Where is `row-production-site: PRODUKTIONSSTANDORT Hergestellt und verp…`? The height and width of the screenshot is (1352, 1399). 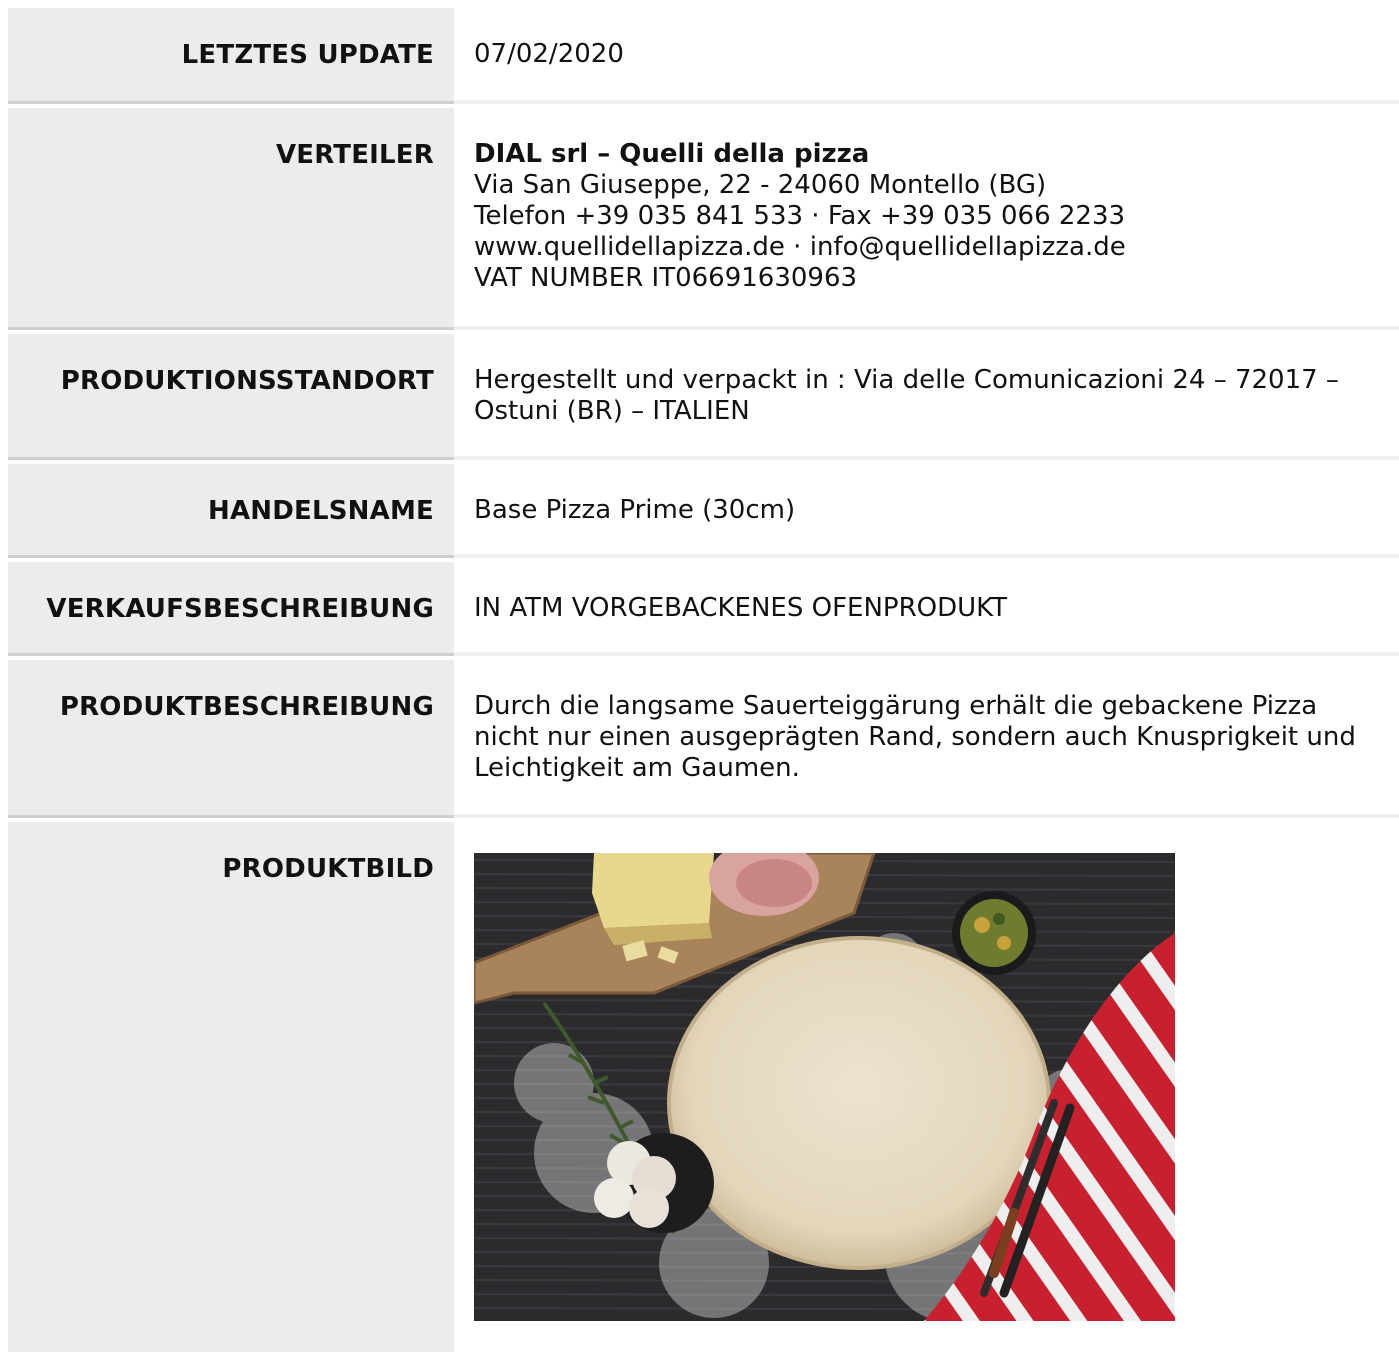 row-production-site: PRODUKTIONSSTANDORT Hergestellt und verp… is located at coordinates (703, 399).